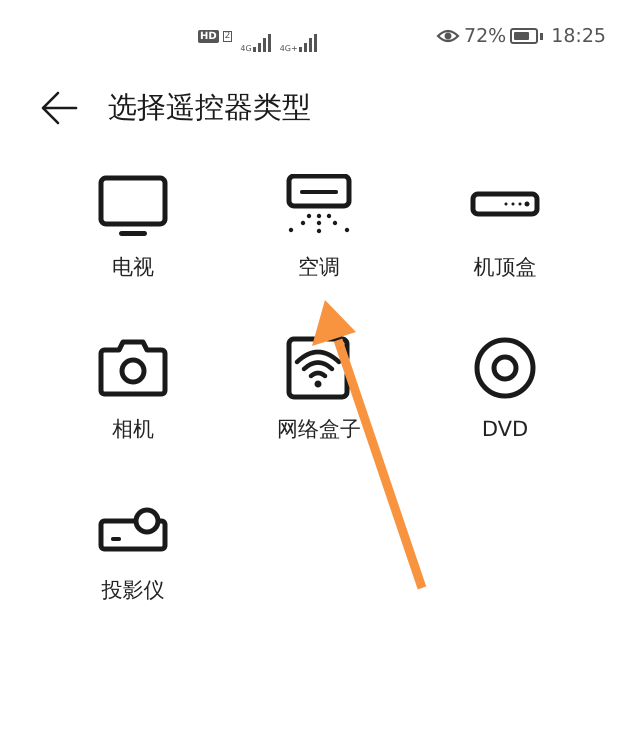 Image resolution: width=640 pixels, height=731 pixels. I want to click on device-option: 投影仪, so click(133, 551).